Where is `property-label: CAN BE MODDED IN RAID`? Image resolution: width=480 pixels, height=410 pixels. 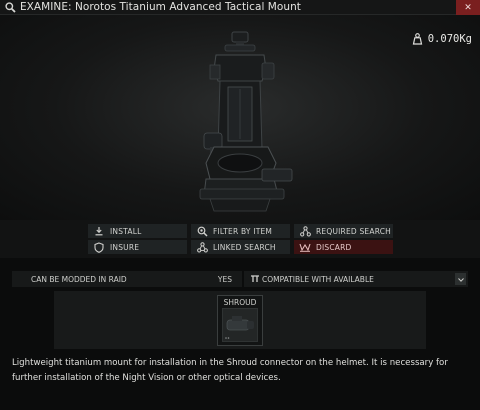 property-label: CAN BE MODDED IN RAID is located at coordinates (79, 279).